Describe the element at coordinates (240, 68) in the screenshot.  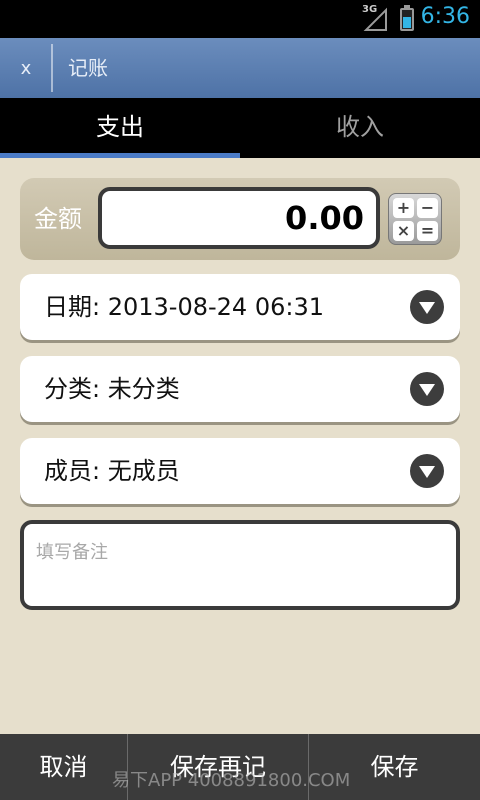
I see `title-bar: x 记账` at that location.